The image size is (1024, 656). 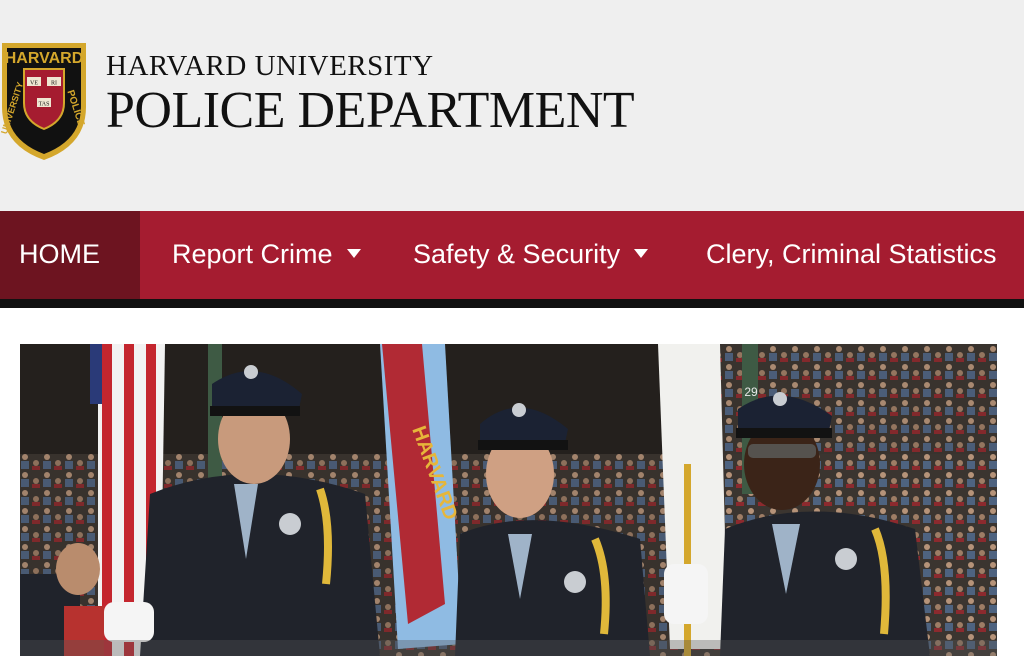 I want to click on nav-item-report-crime: Report Crime, so click(x=266, y=255).